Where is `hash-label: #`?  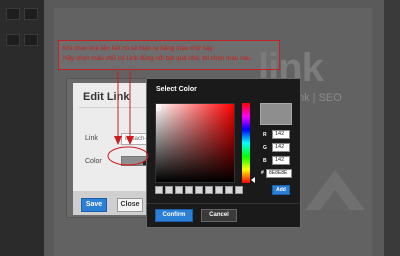
hash-label: # is located at coordinates (262, 173).